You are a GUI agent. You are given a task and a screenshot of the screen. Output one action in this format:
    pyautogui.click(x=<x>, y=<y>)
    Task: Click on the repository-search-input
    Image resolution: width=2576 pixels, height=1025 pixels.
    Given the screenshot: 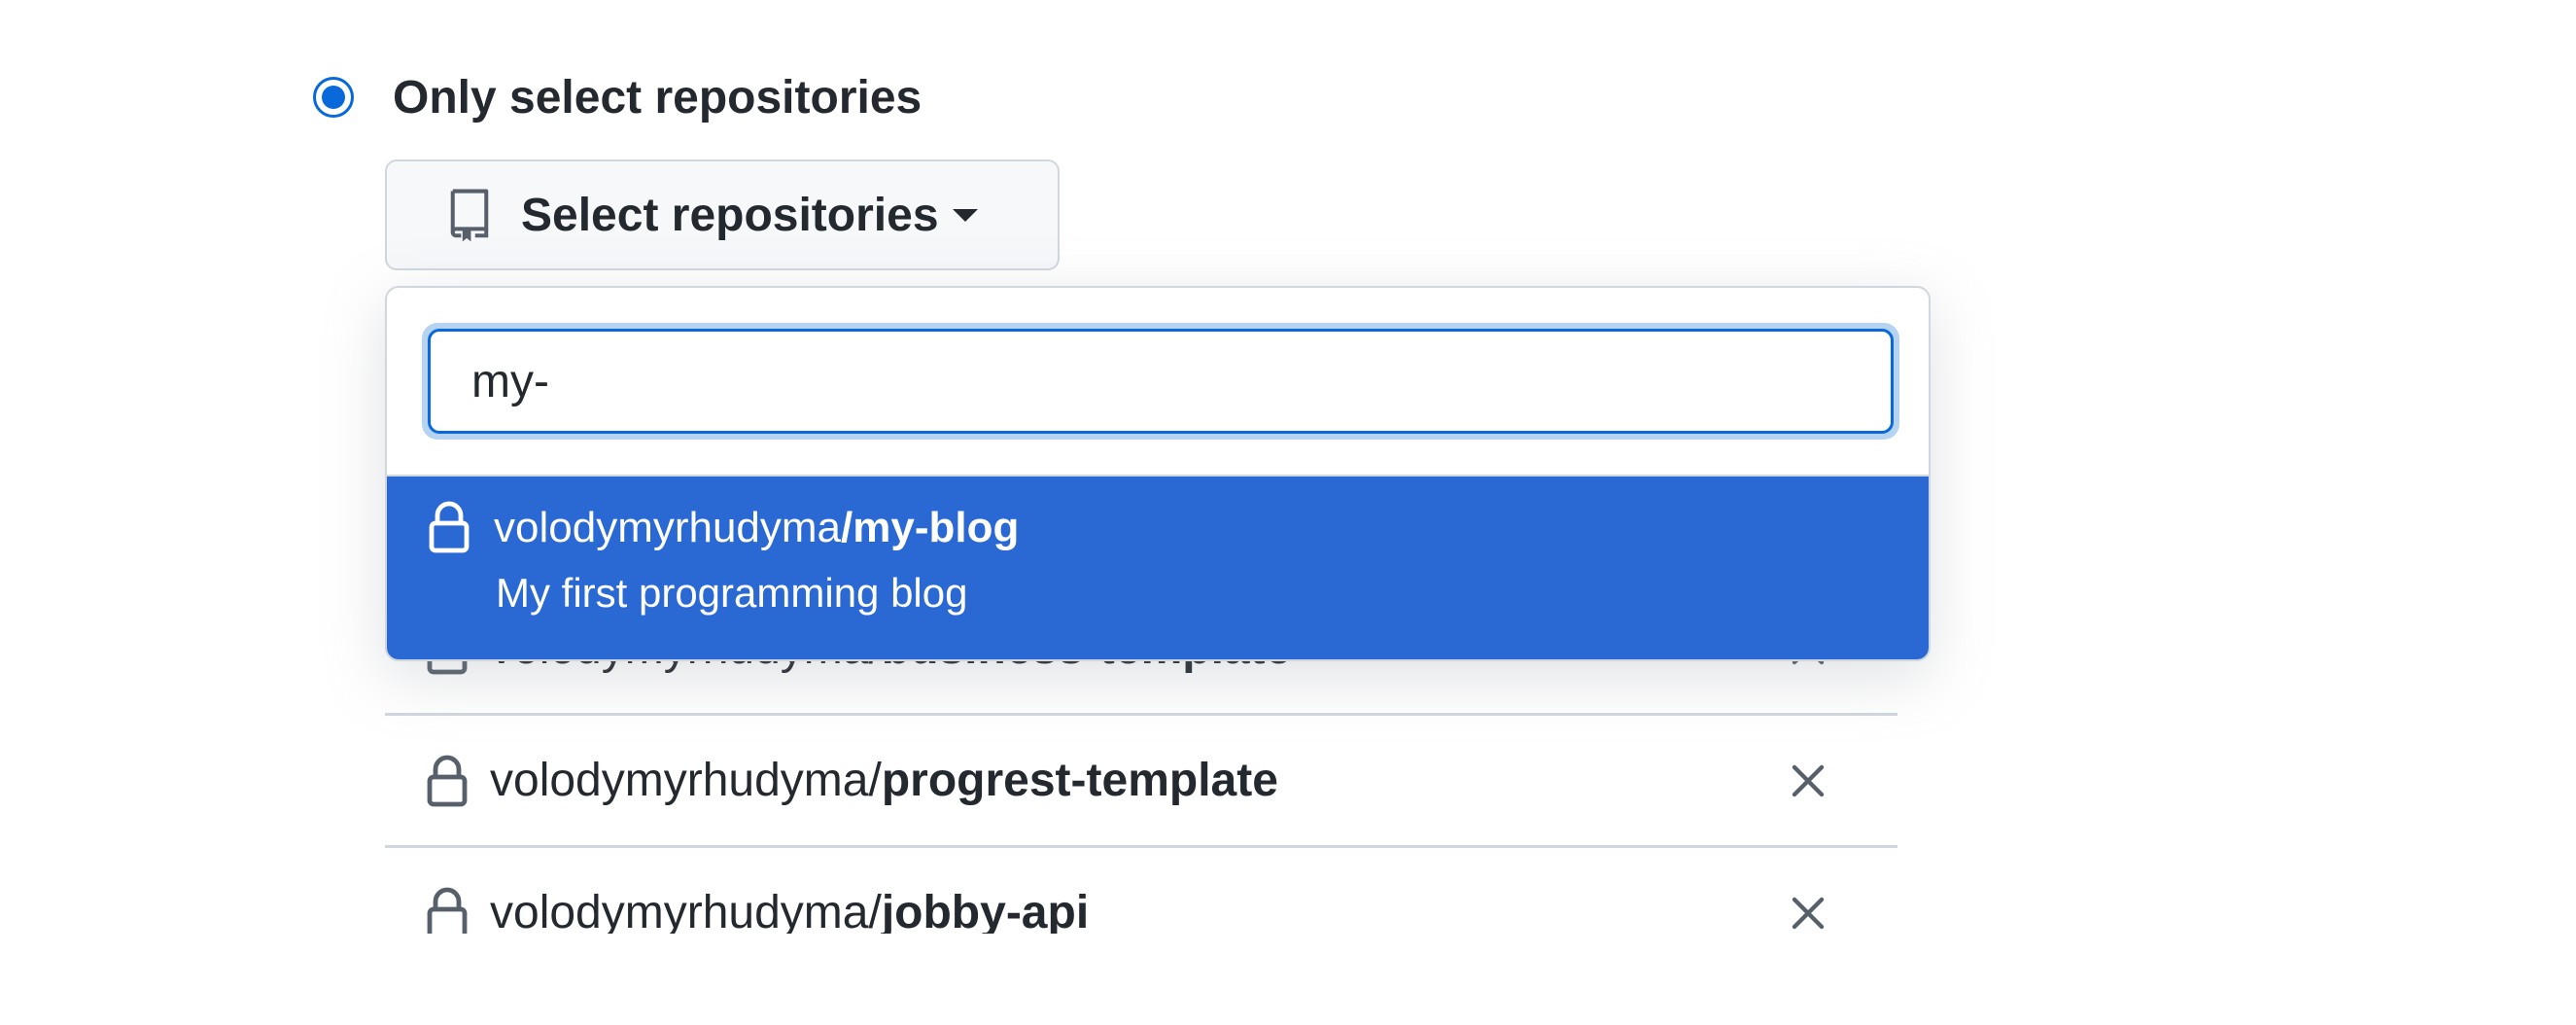 What is the action you would take?
    pyautogui.click(x=1161, y=382)
    